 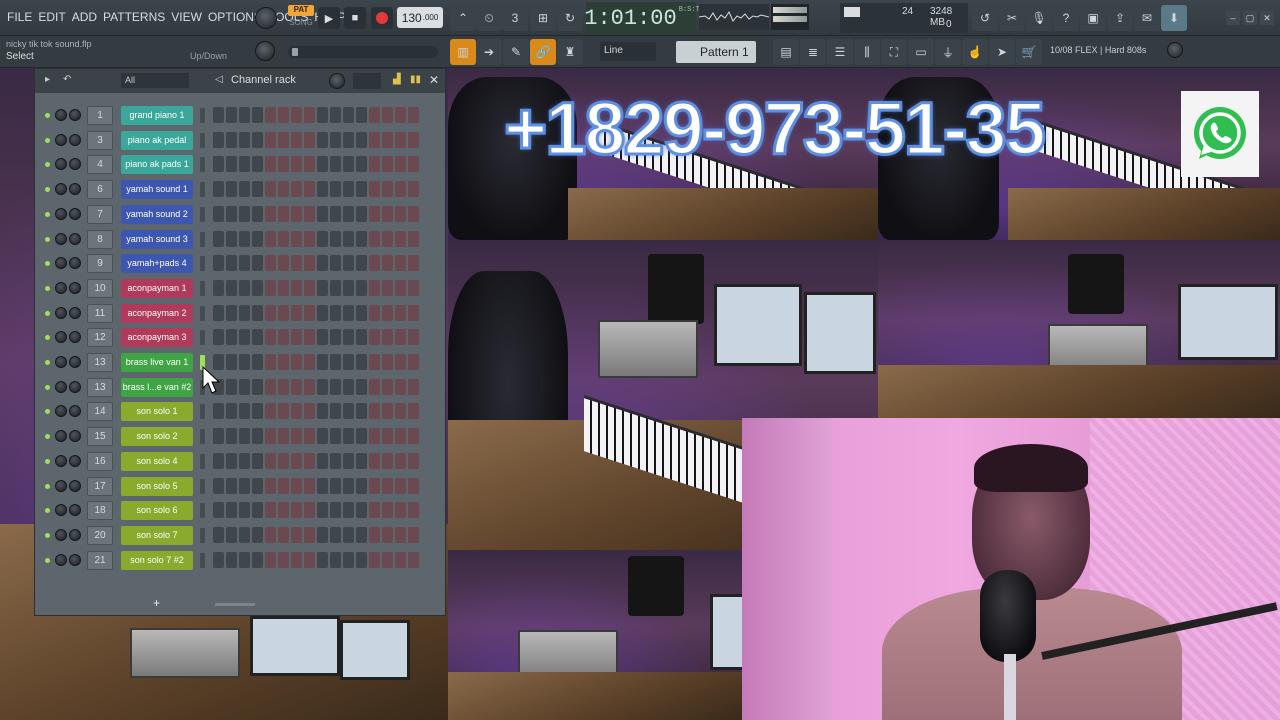 What do you see at coordinates (355, 18) in the screenshot?
I see `stop-button: ■` at bounding box center [355, 18].